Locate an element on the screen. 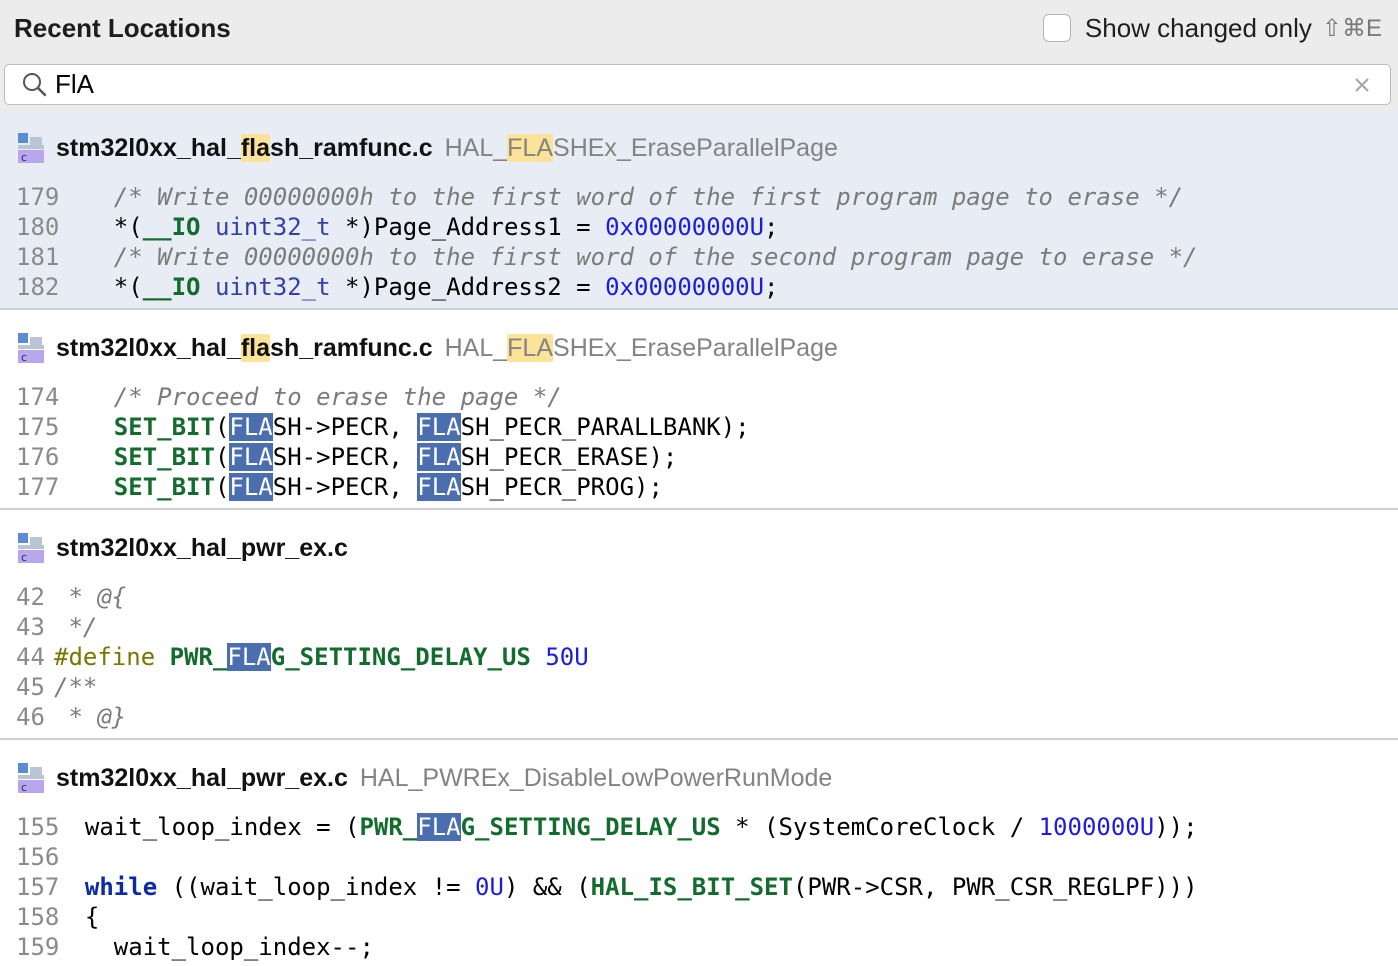 Image resolution: width=1398 pixels, height=966 pixels. function-name: HAL_PWREx_DisableLowPowerRunMode is located at coordinates (596, 777).